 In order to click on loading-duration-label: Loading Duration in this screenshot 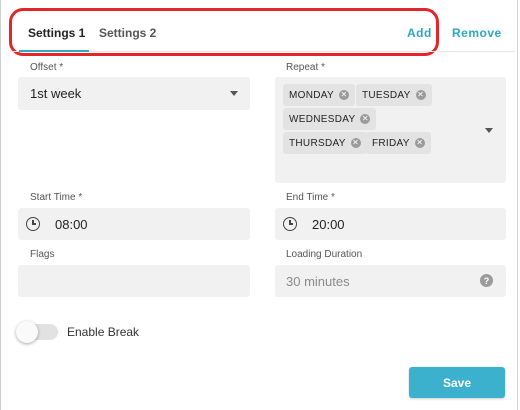, I will do `click(324, 254)`.